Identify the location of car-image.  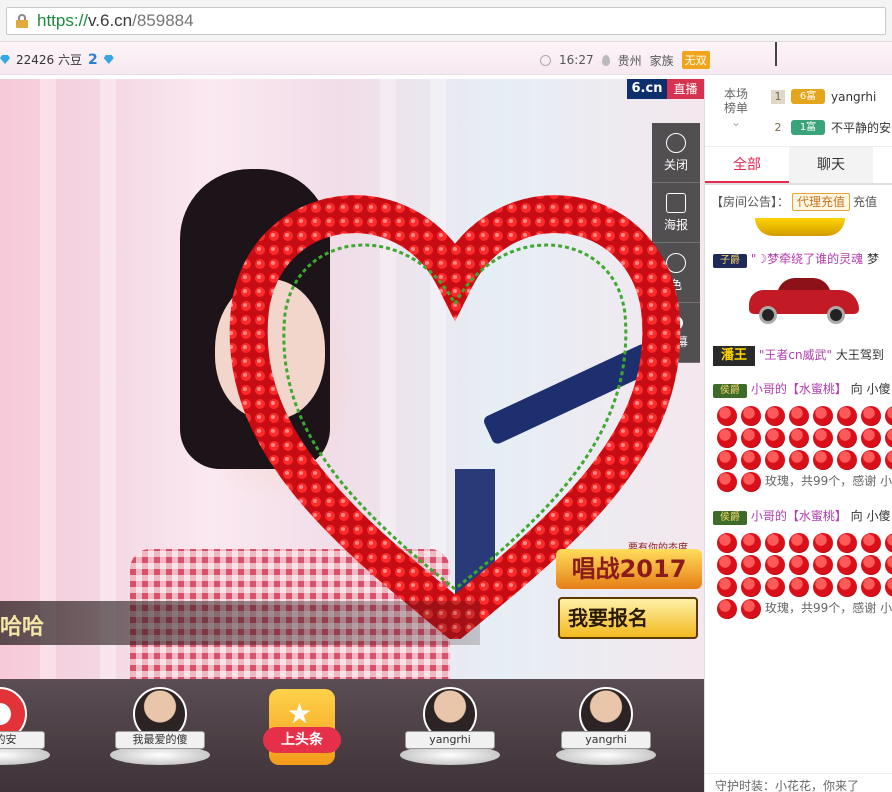
(804, 300).